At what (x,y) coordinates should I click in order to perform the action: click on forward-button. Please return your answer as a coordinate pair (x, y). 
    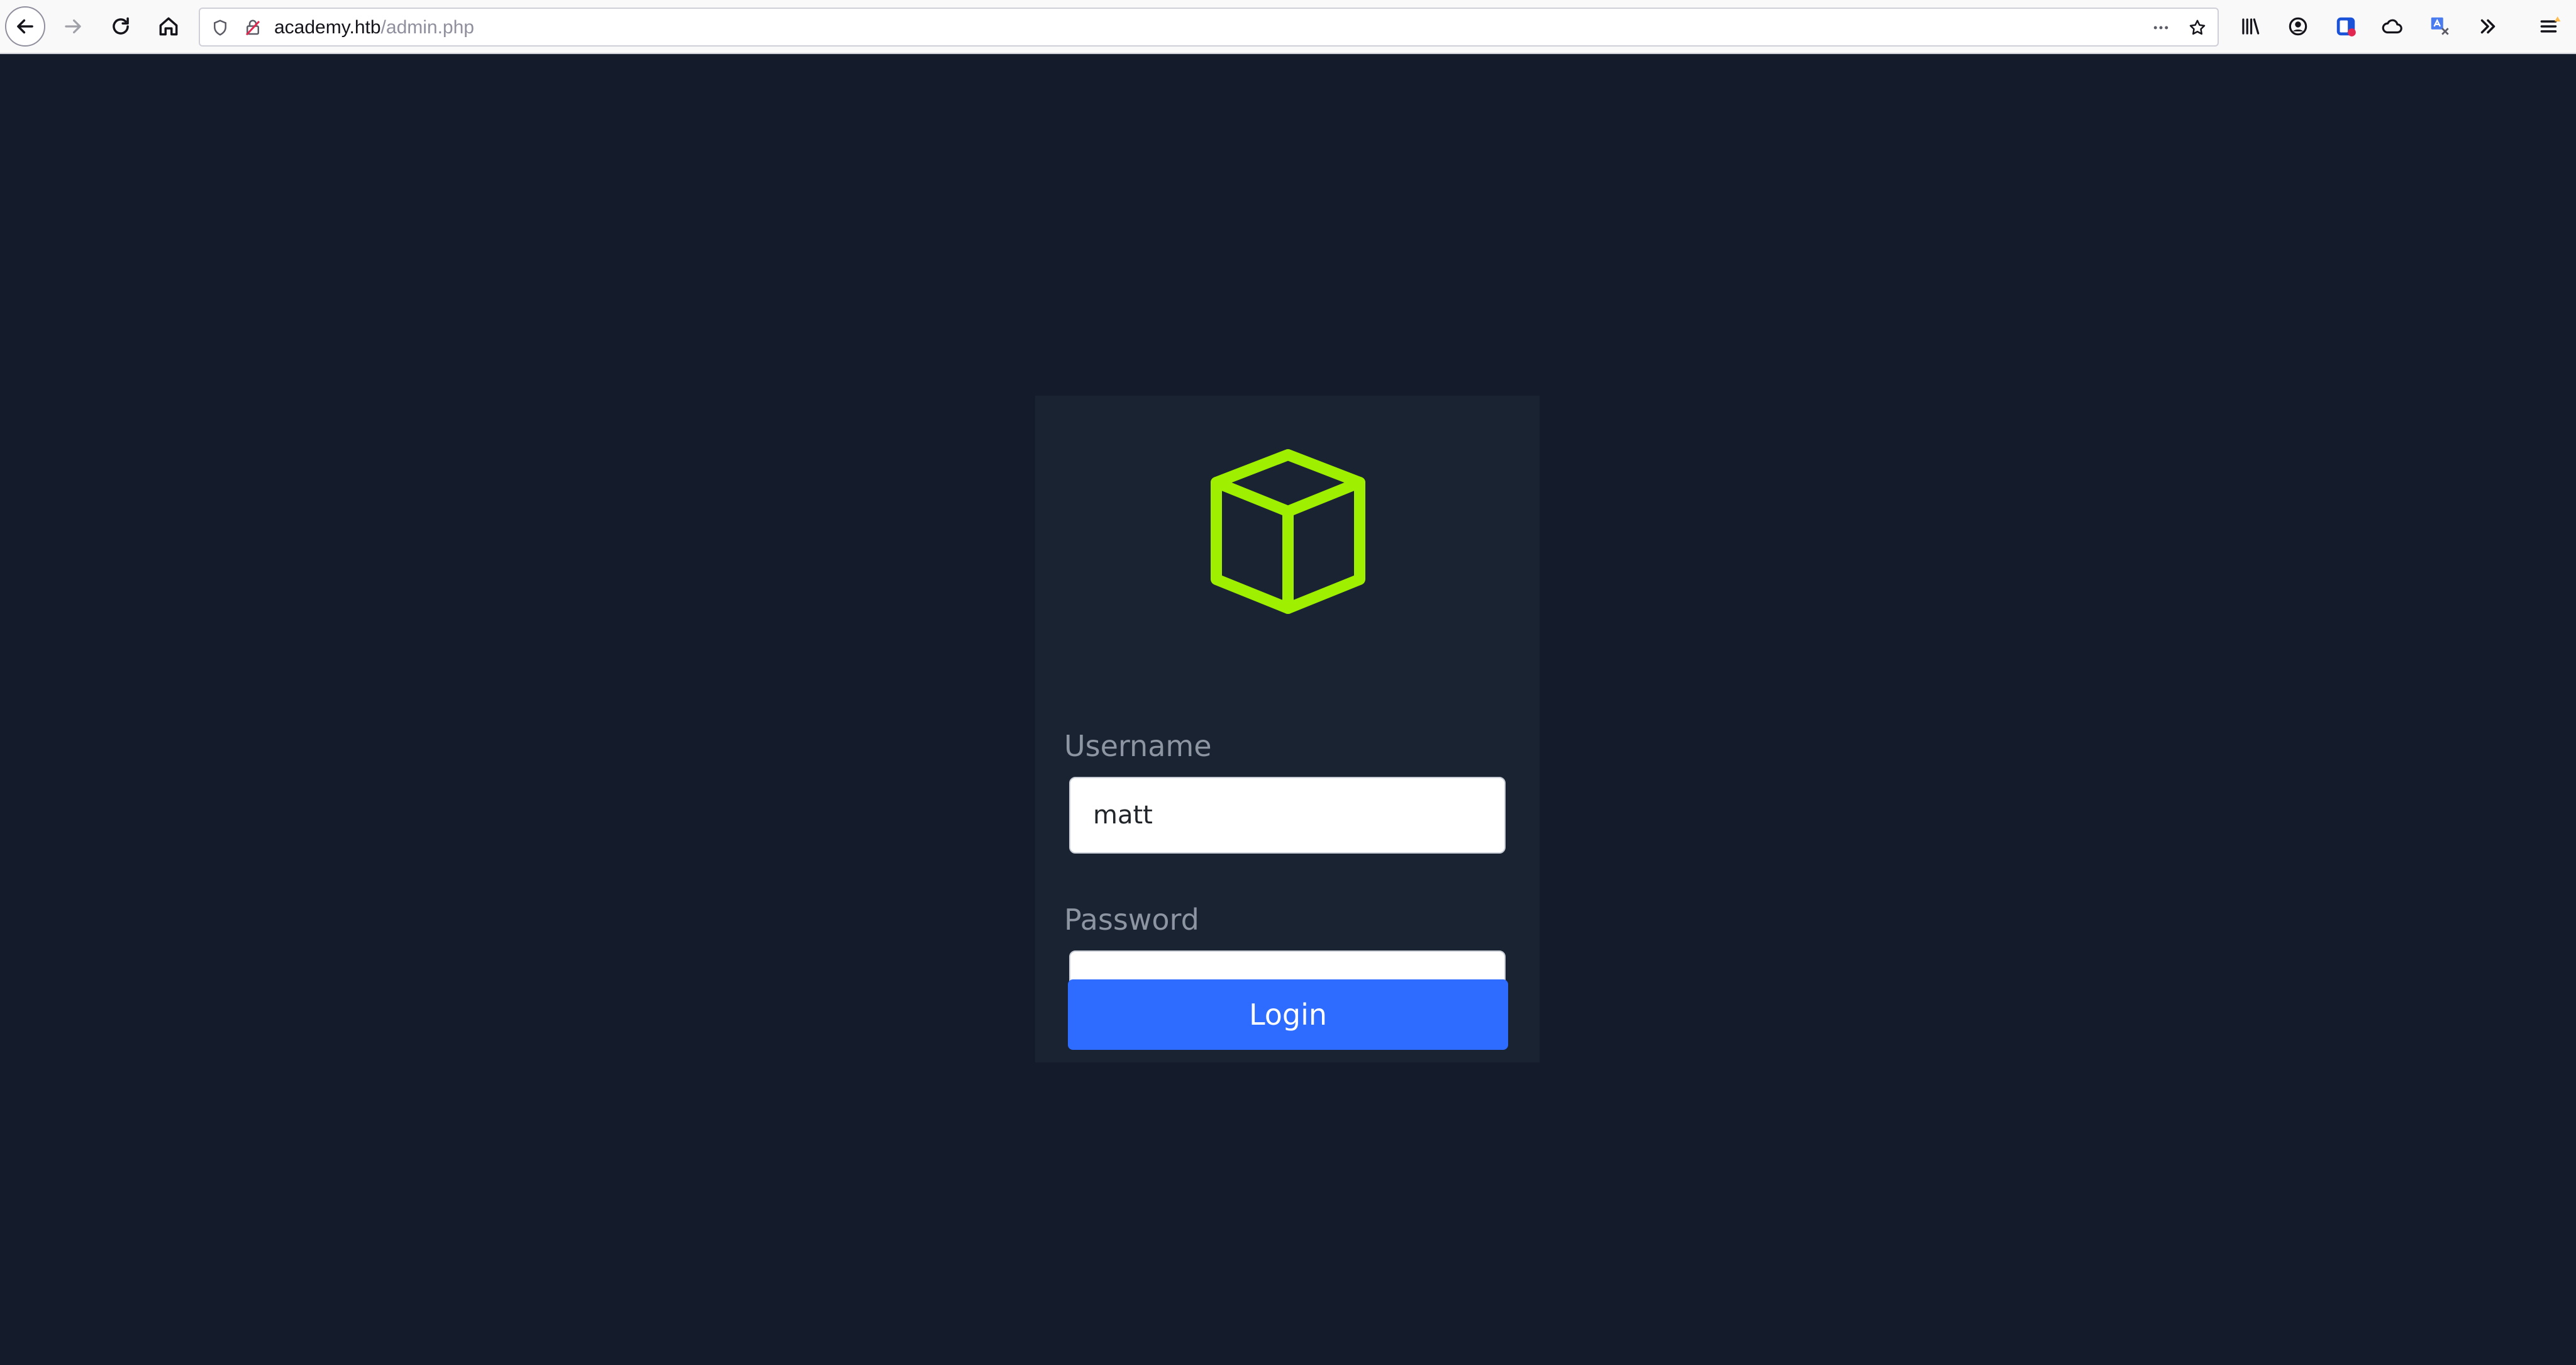
    Looking at the image, I should click on (73, 26).